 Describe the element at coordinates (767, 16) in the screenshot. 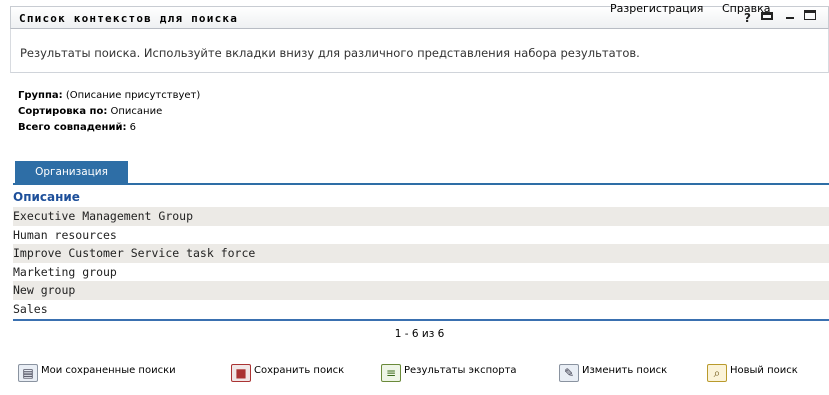

I see `print-icon` at that location.